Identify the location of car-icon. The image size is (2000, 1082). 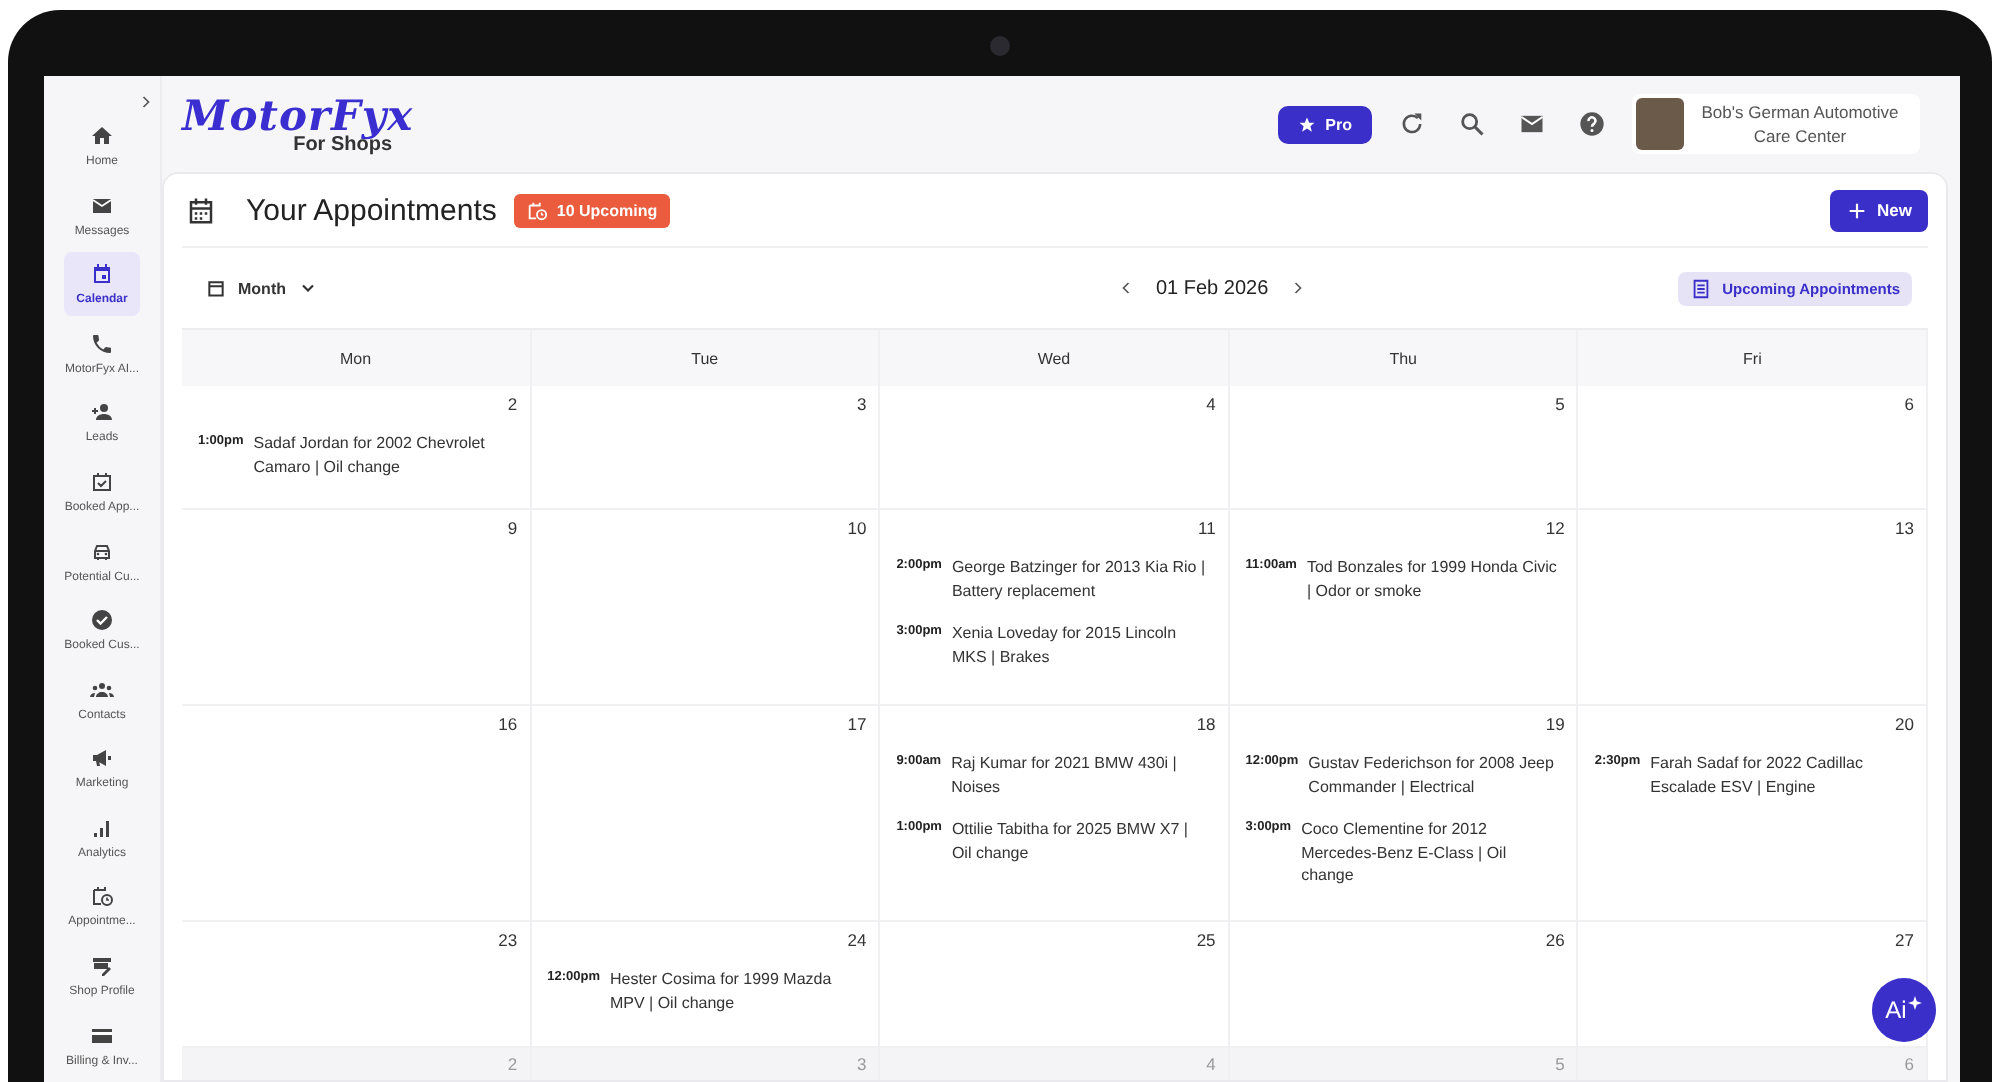
(102, 551).